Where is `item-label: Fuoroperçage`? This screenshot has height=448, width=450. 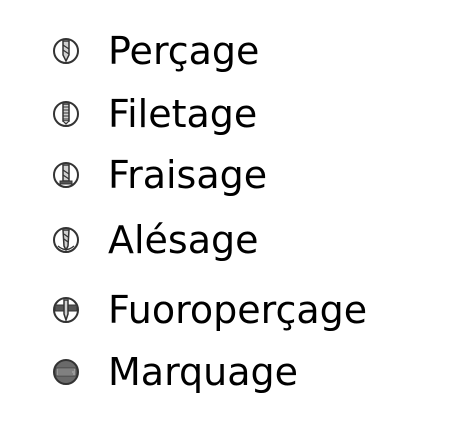 item-label: Fuoroperçage is located at coordinates (238, 310).